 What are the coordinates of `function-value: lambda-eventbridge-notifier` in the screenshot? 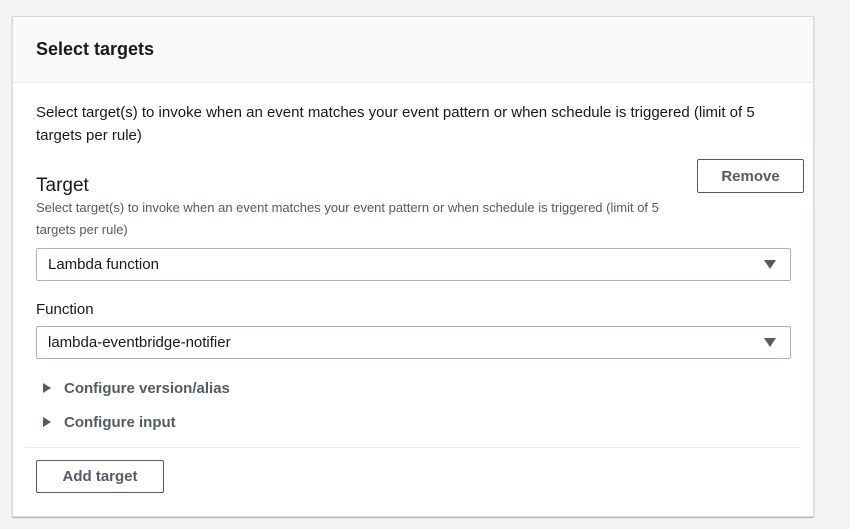 It's located at (139, 342).